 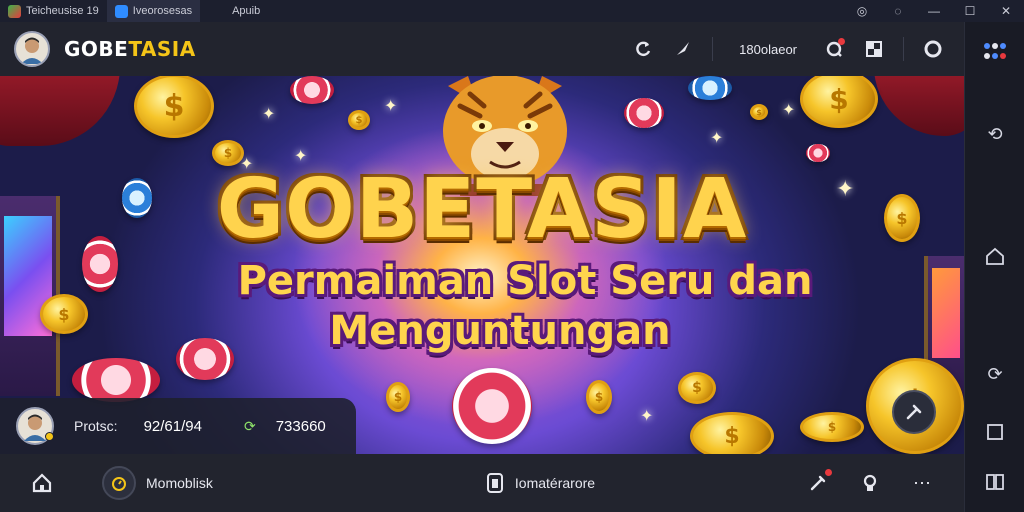 I want to click on player-value: 92/61/94, so click(x=172, y=426).